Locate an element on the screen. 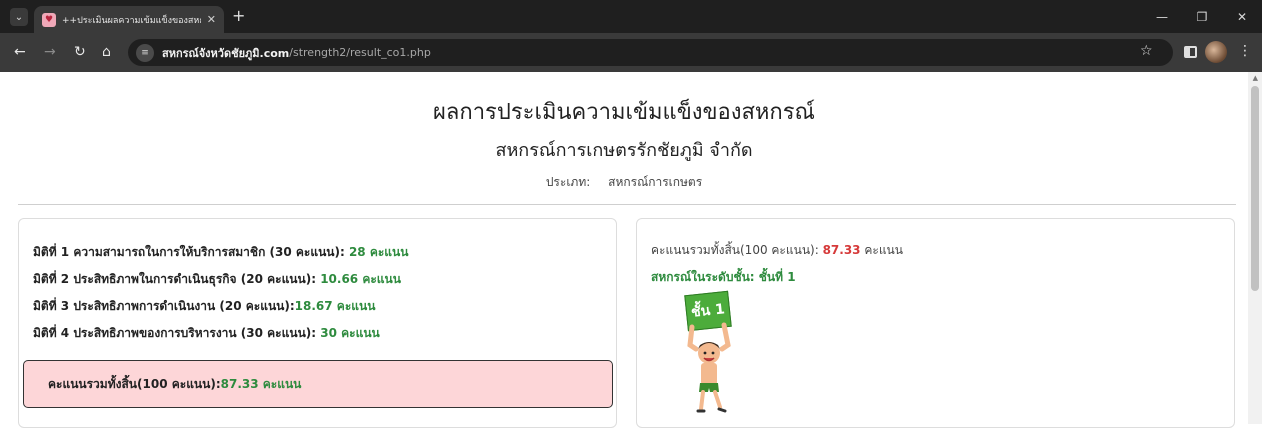 The height and width of the screenshot is (428, 1262). dimension-score: 28 คะแนน is located at coordinates (378, 252).